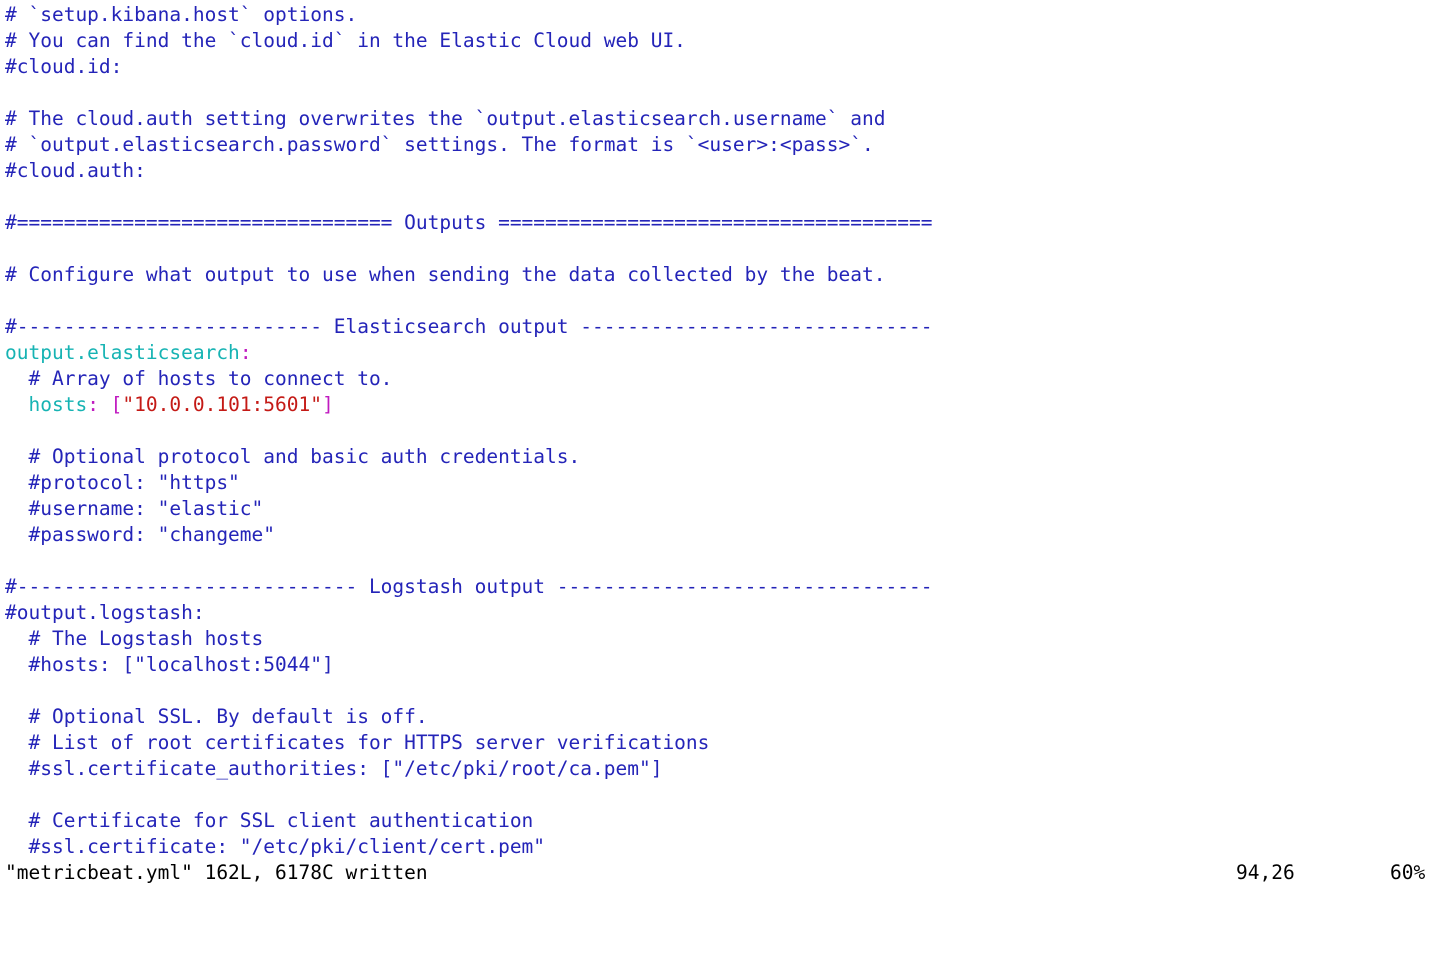 This screenshot has width=1440, height=964. What do you see at coordinates (181, 14) in the screenshot?
I see `code-line: # `setup.kibana.host` options.` at bounding box center [181, 14].